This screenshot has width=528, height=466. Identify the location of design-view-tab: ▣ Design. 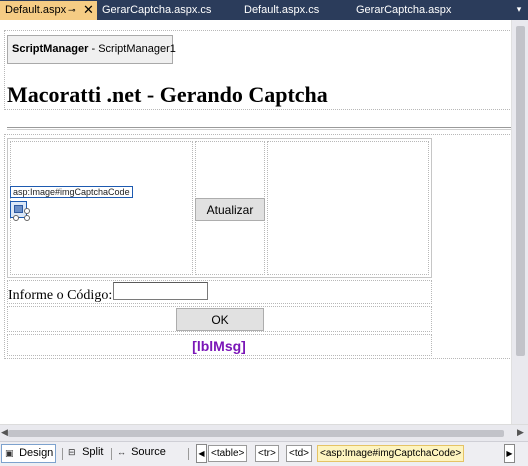
(28, 453).